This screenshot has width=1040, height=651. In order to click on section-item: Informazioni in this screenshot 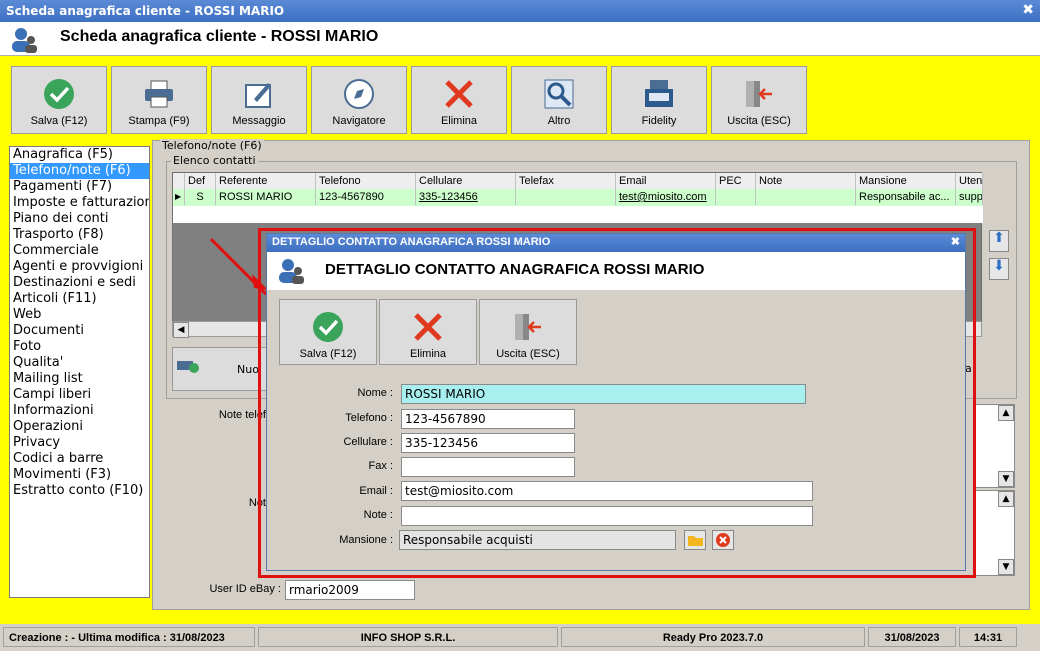, I will do `click(79, 411)`.